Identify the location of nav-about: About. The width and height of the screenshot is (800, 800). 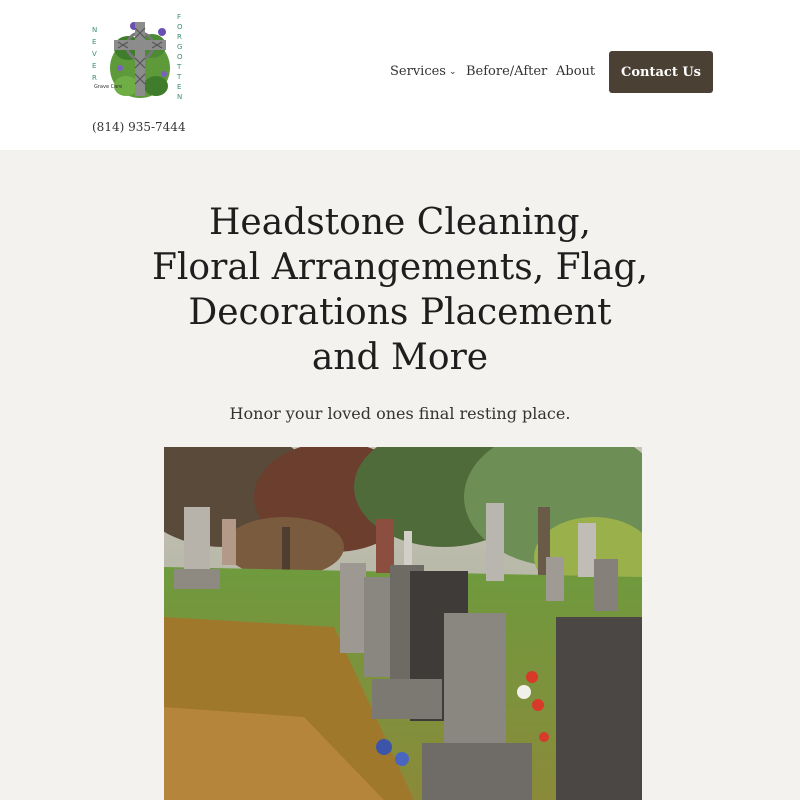
(575, 71).